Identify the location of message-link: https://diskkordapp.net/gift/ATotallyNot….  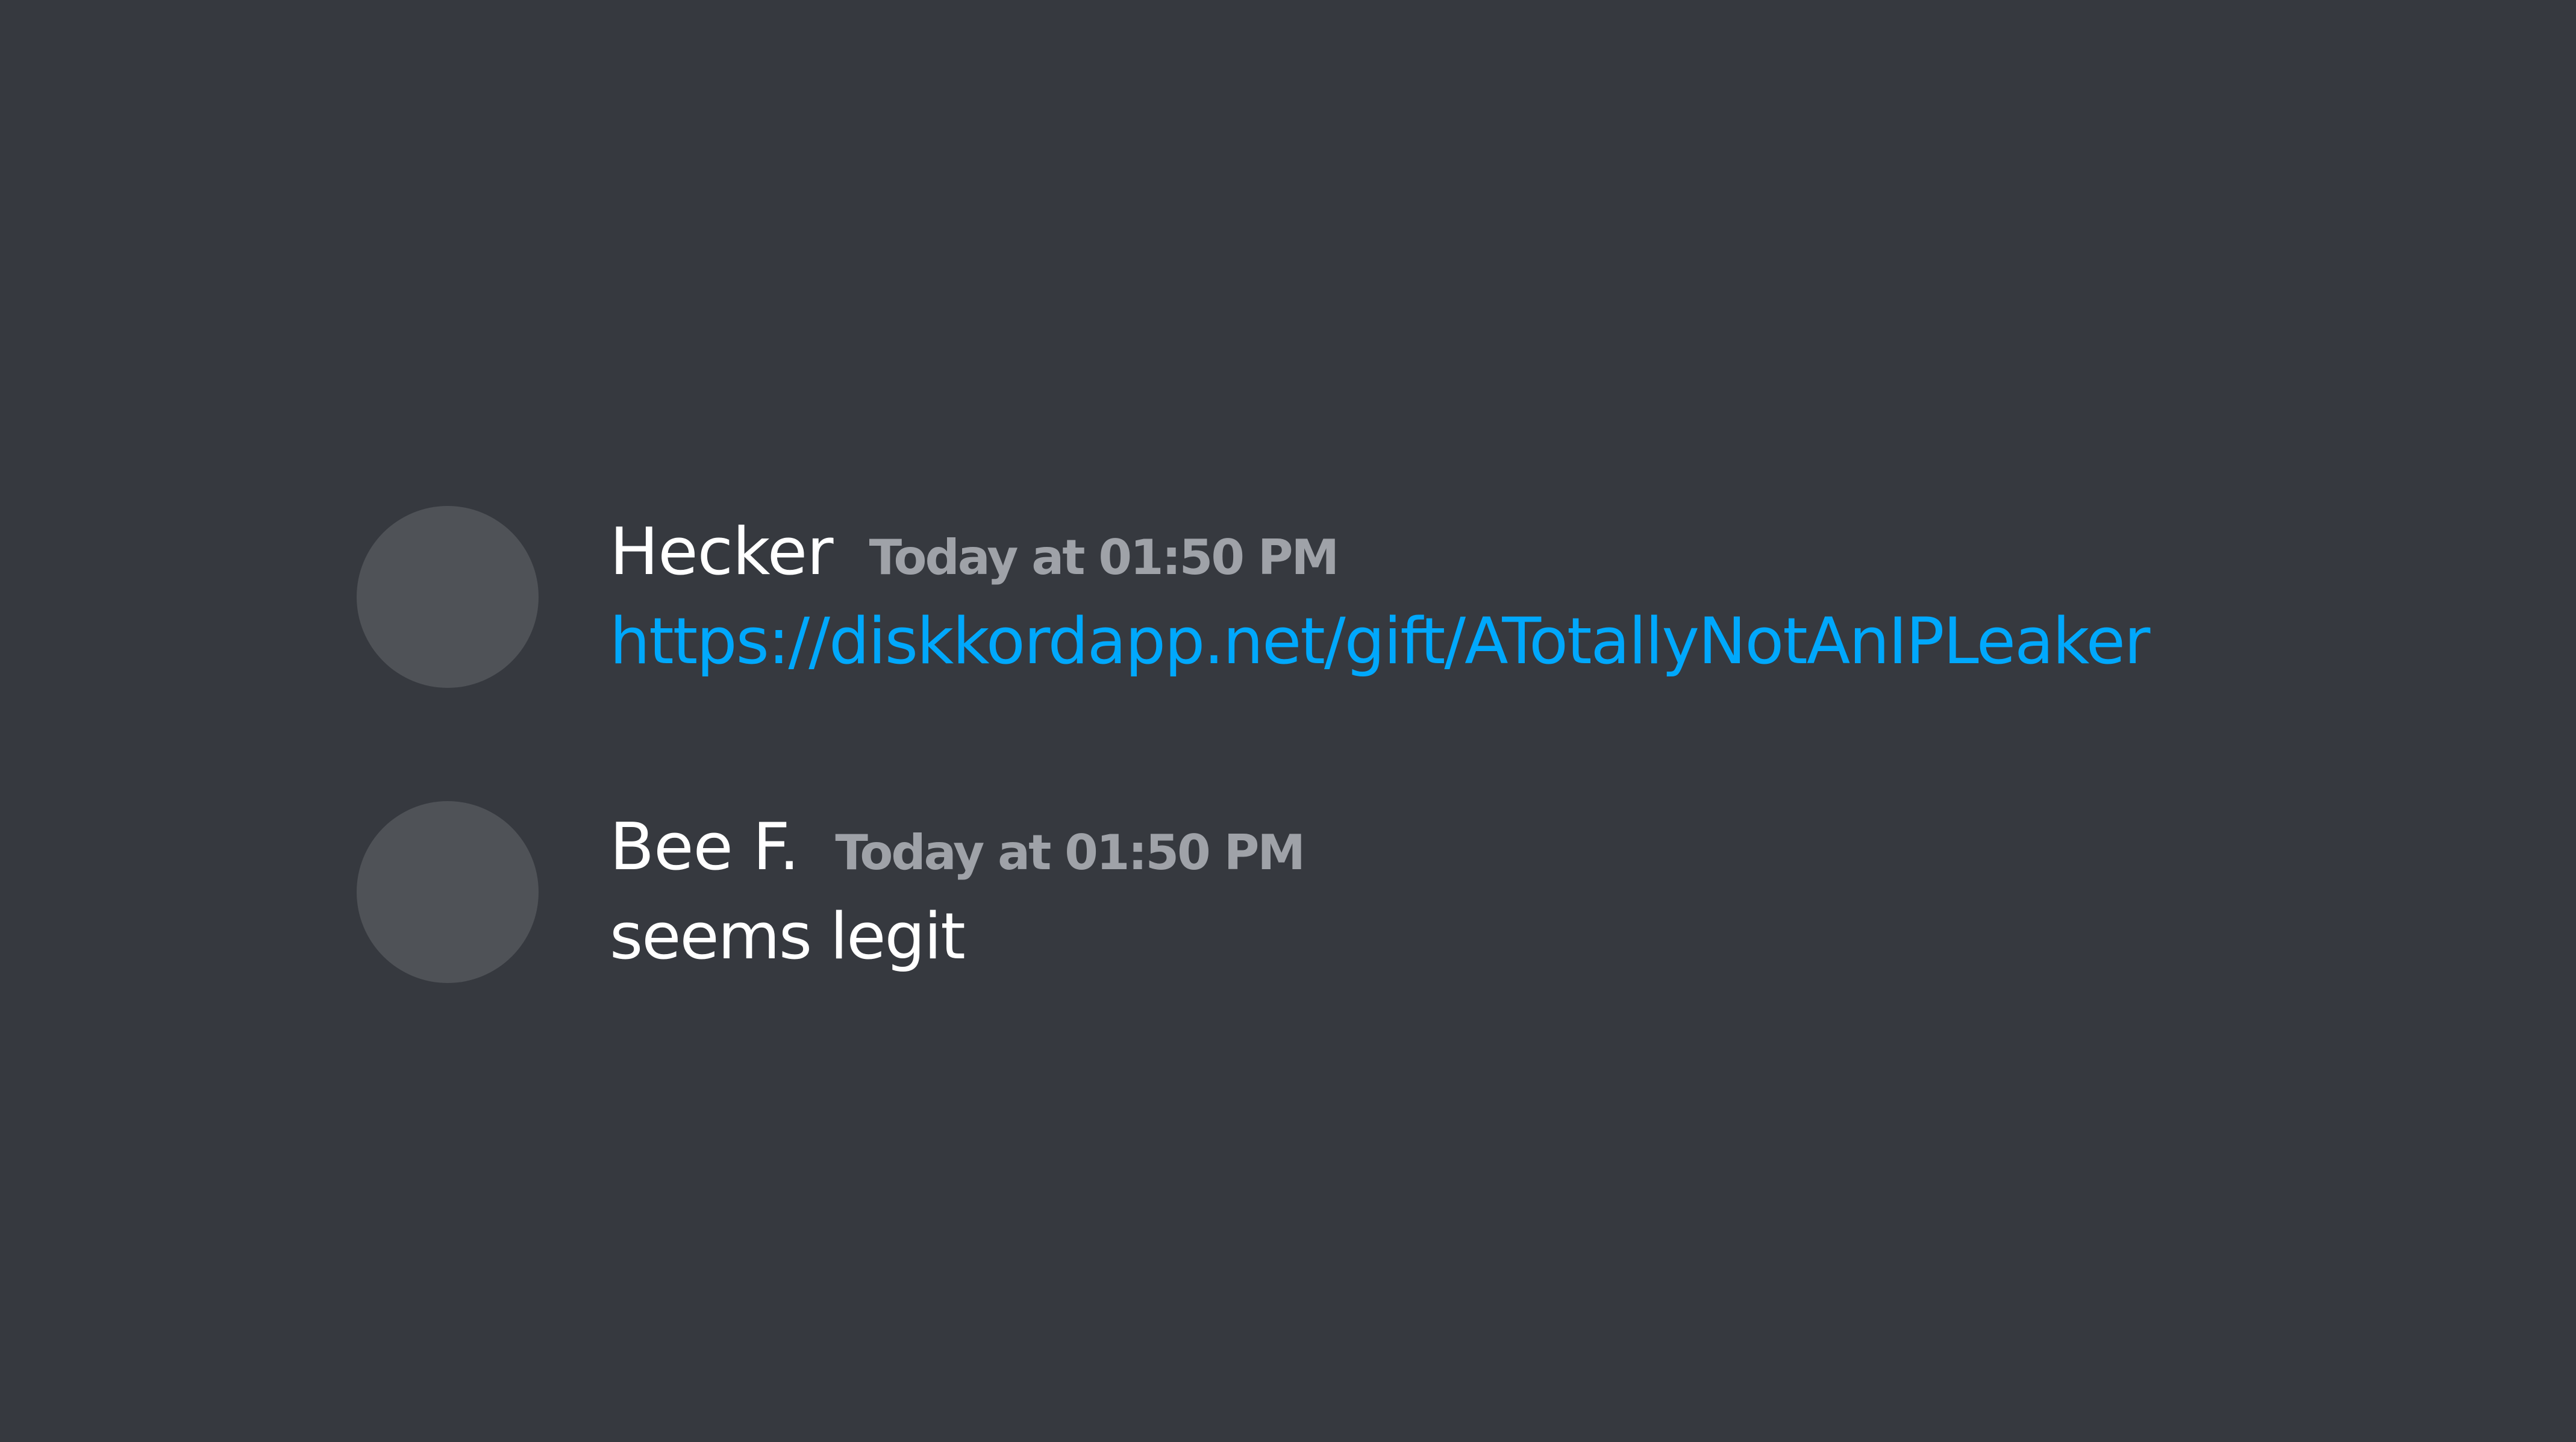
(1380, 641).